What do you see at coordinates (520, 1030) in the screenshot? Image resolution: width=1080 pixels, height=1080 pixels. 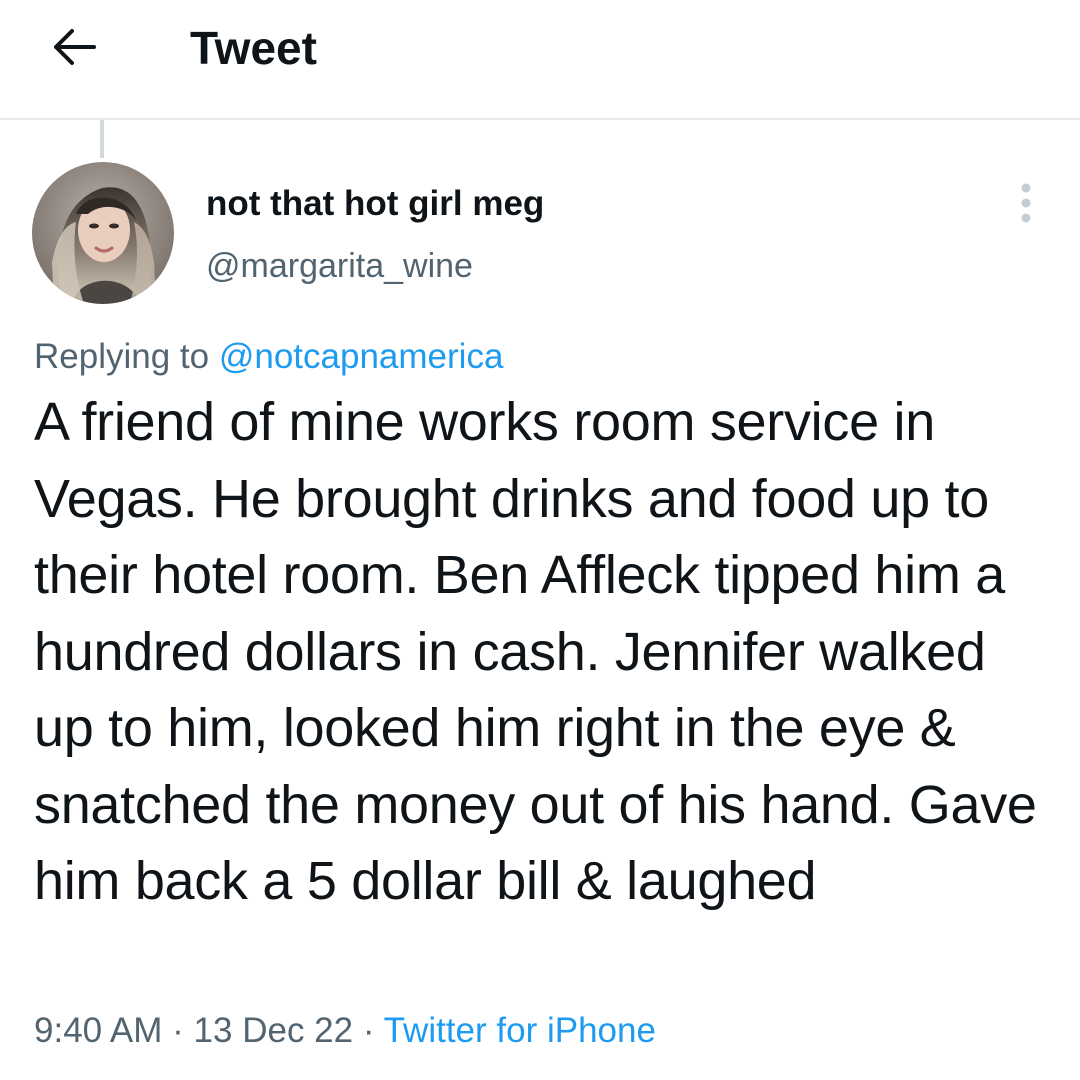 I see `tweet-source-link: Twitter for iPhone` at bounding box center [520, 1030].